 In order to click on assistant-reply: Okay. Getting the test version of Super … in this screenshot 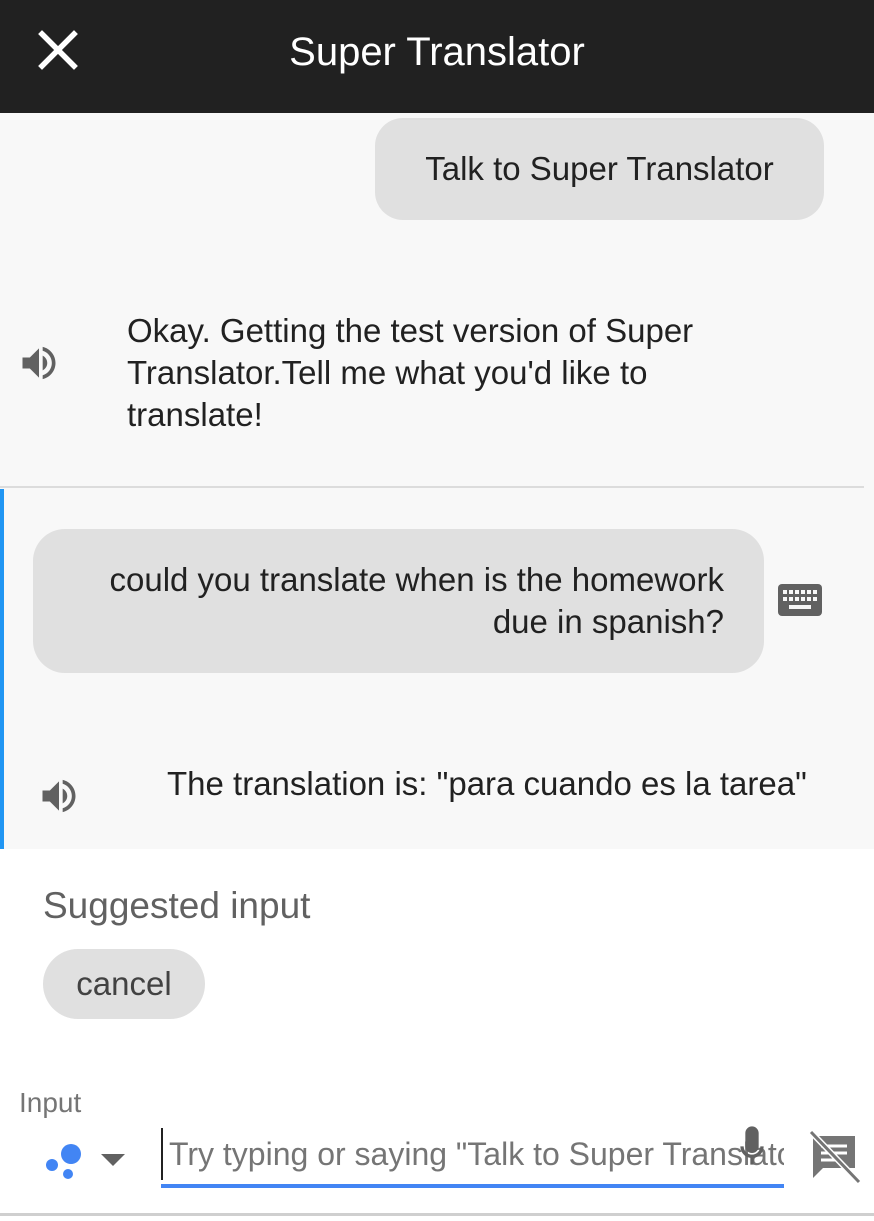, I will do `click(410, 372)`.